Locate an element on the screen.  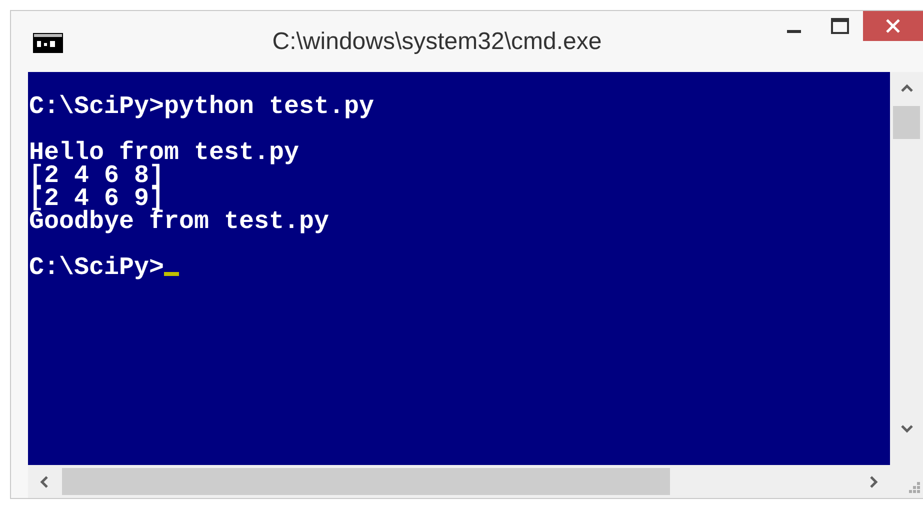
vertical-scrollbar is located at coordinates (906, 285).